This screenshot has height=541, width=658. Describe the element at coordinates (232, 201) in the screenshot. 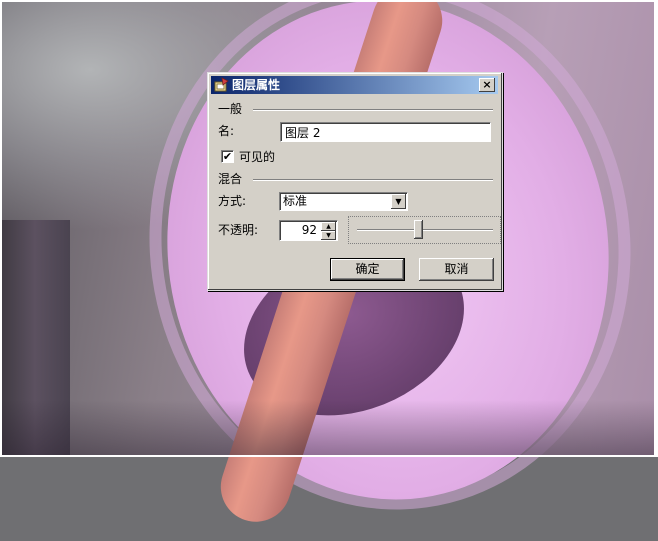

I see `mode-label: 方式:` at that location.